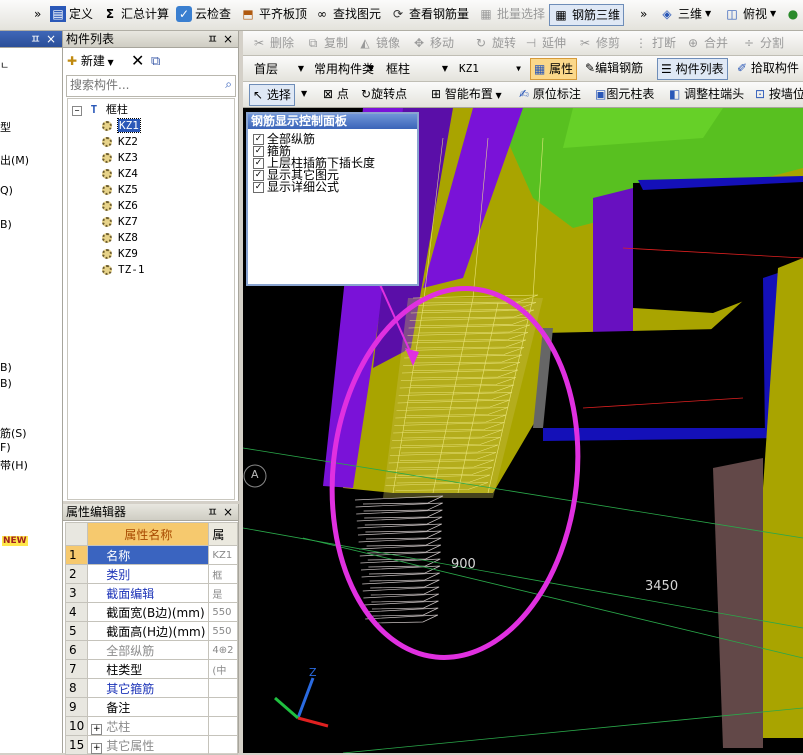 This screenshot has height=755, width=803. I want to click on properties-button: ▦ 属性, so click(554, 69).